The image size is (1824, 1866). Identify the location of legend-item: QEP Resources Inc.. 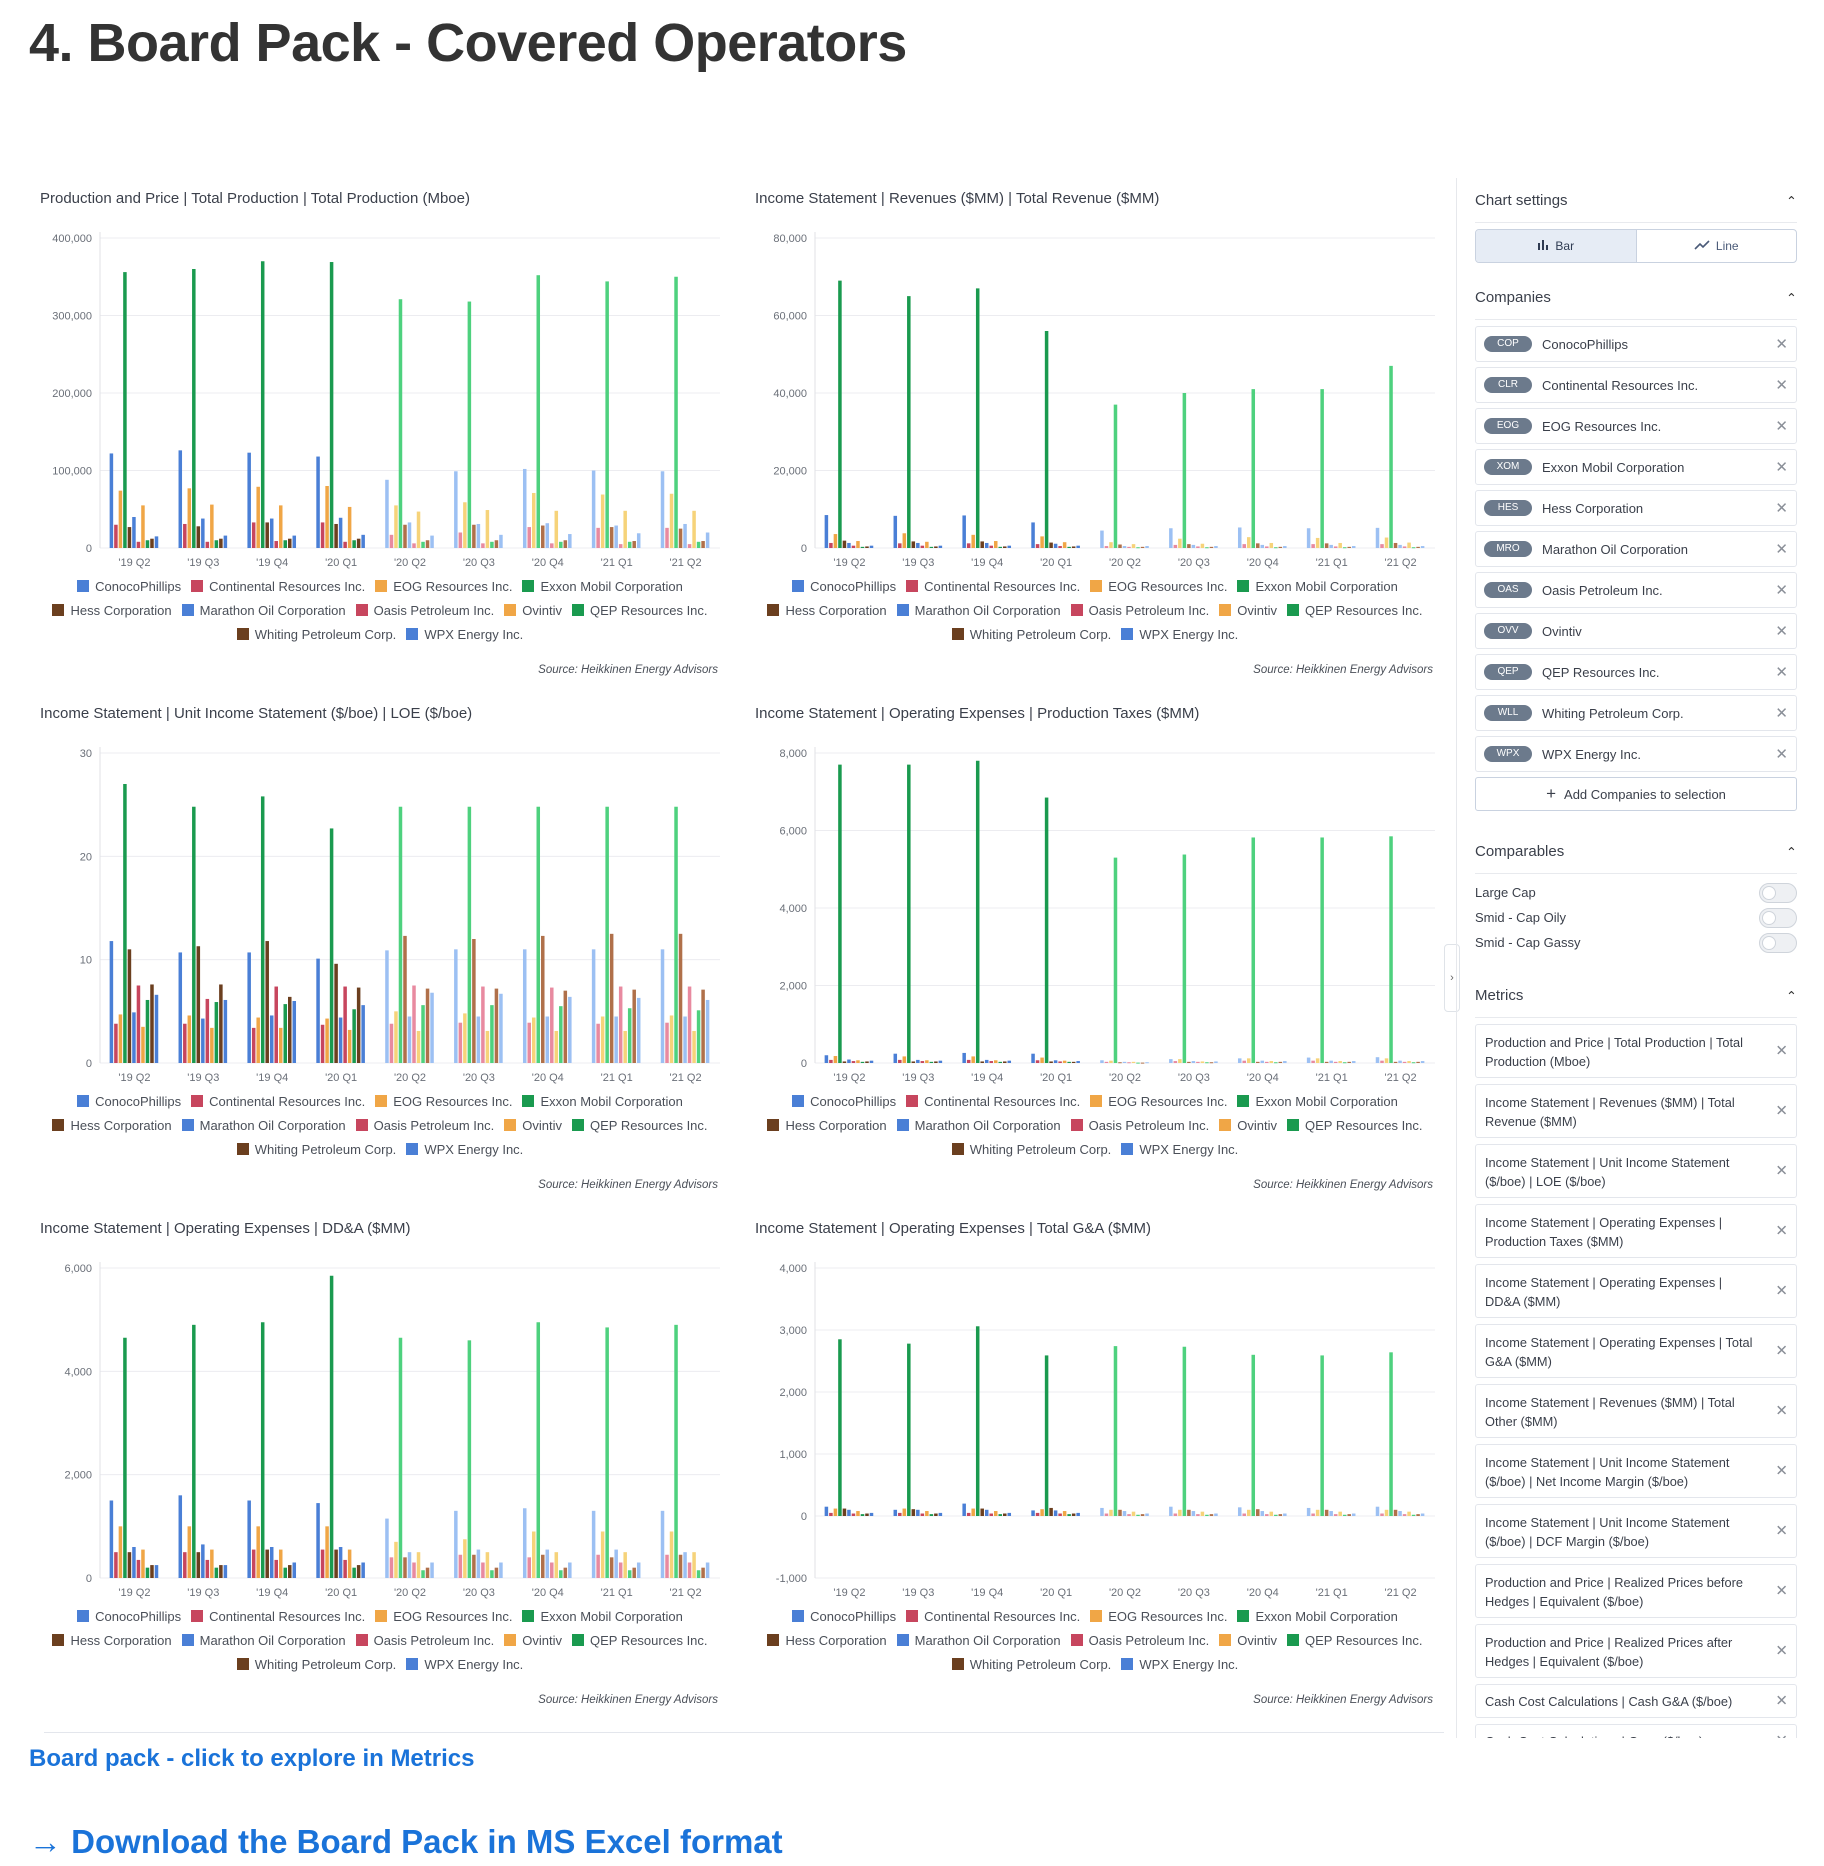
(639, 1126).